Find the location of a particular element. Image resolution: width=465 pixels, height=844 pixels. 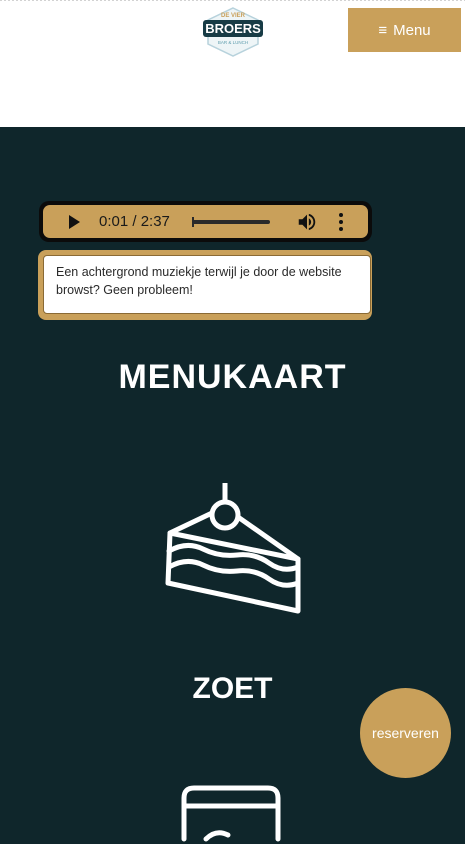

drink-icon is located at coordinates (231, 814).